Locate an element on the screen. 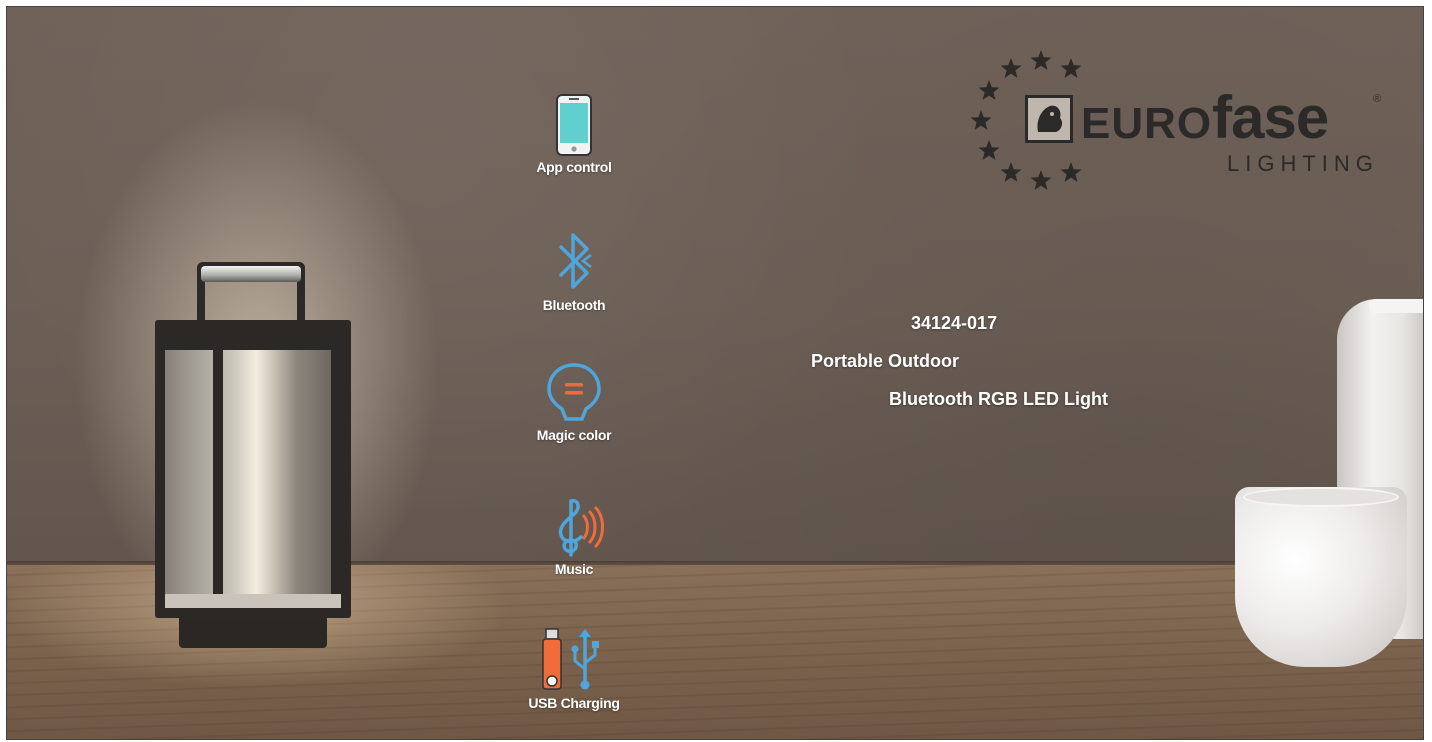 The width and height of the screenshot is (1432, 742). usb-icon is located at coordinates (574, 661).